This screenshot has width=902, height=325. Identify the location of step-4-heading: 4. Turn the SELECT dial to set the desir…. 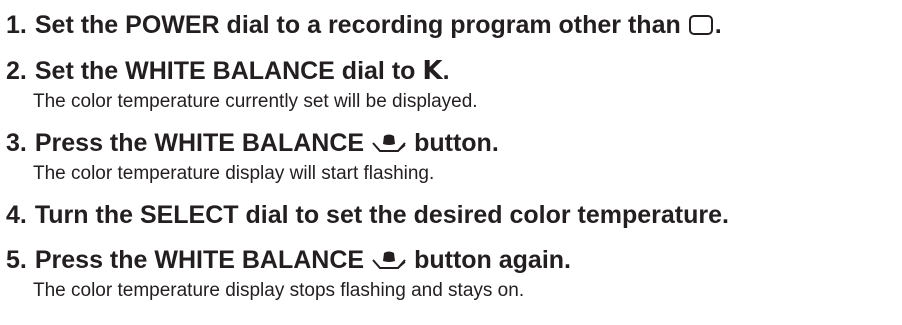
(454, 215).